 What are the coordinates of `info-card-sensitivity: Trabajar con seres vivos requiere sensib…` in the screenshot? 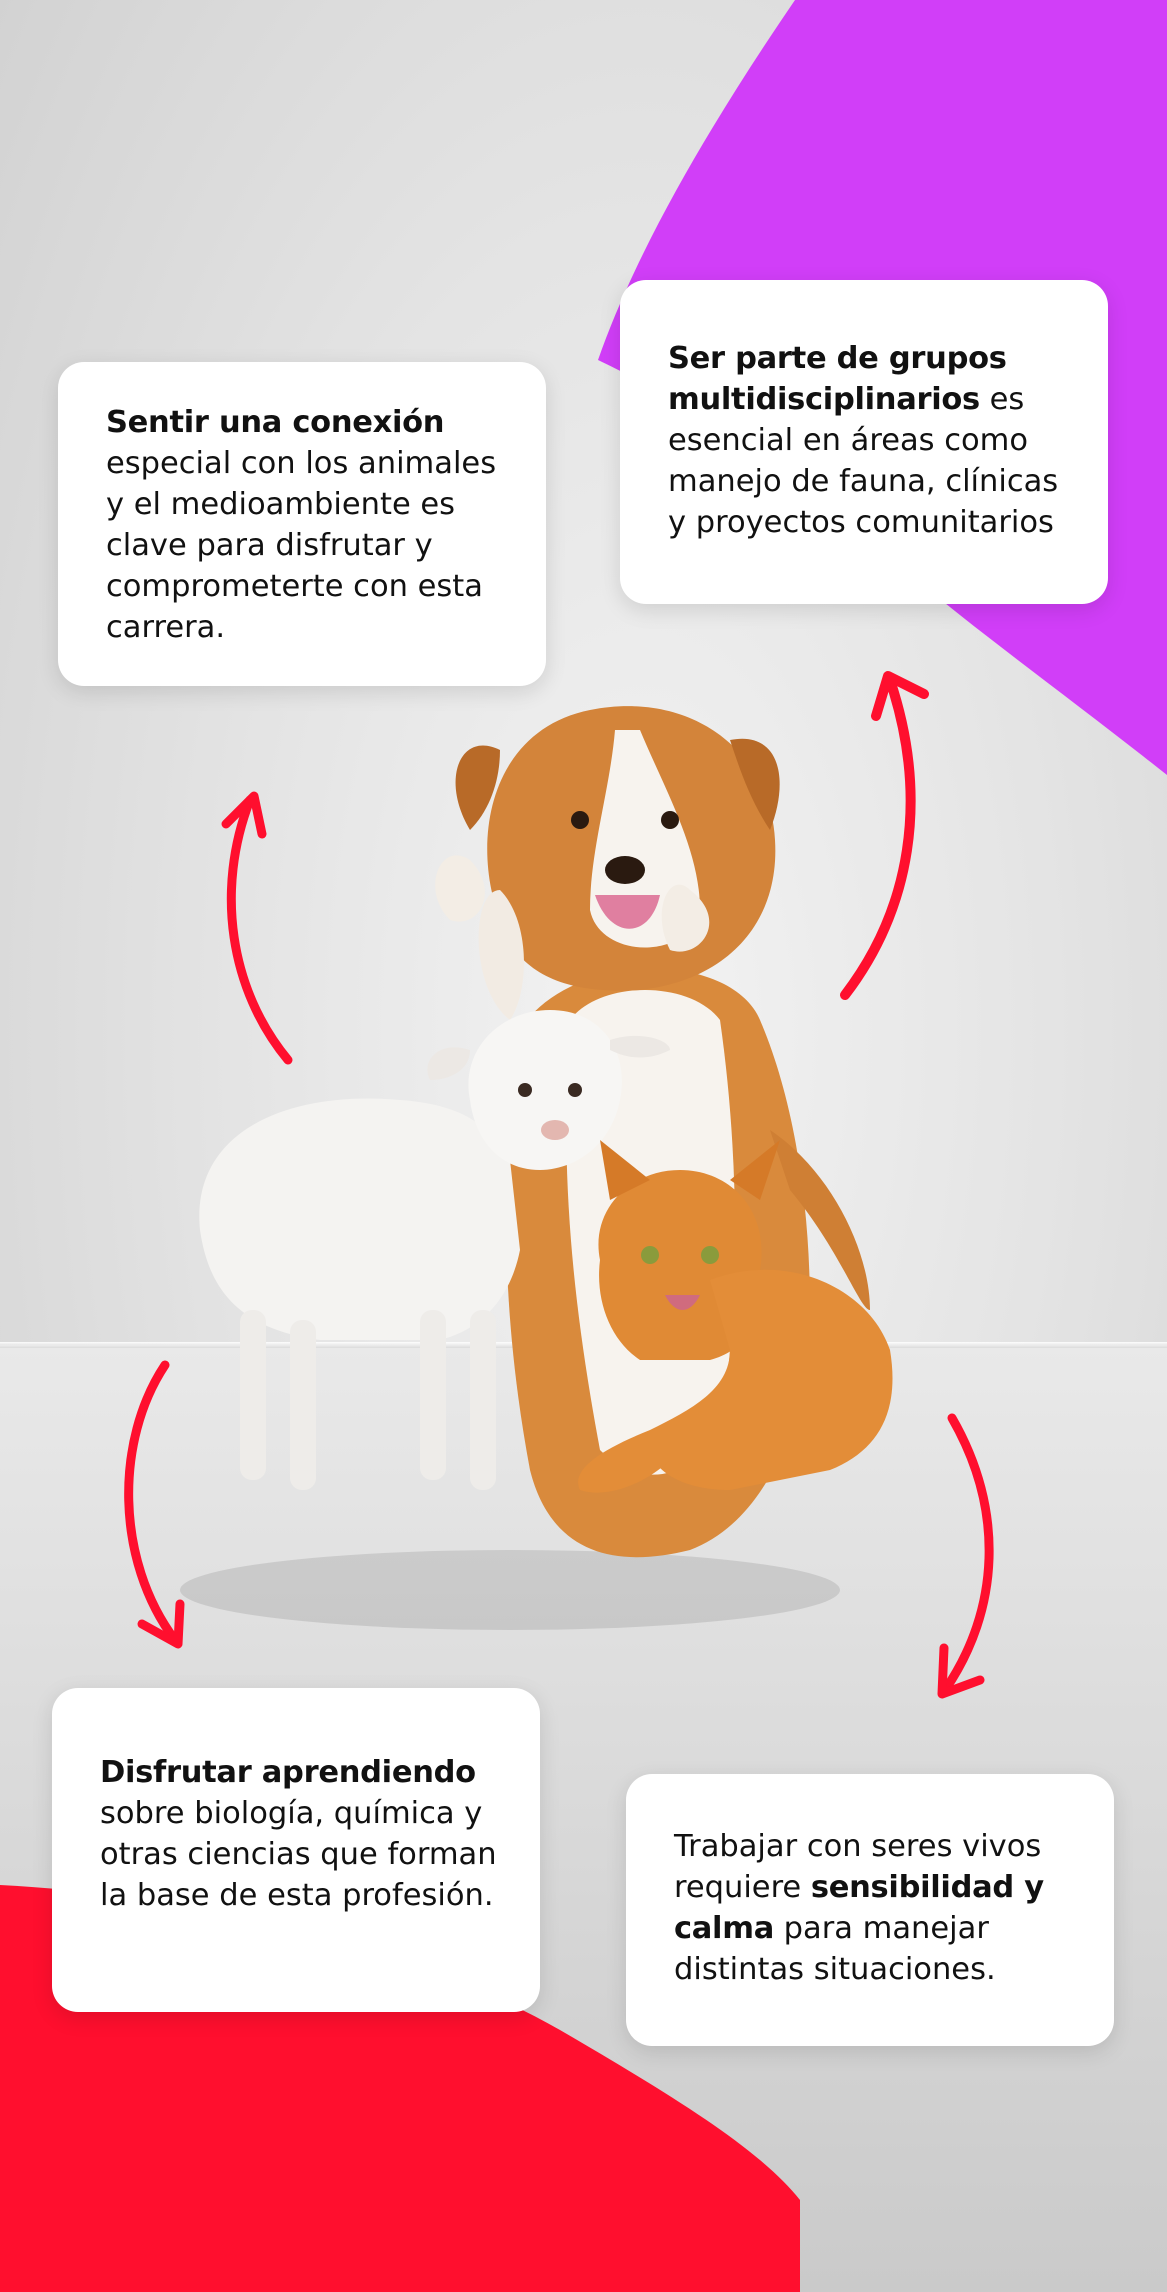 It's located at (870, 1910).